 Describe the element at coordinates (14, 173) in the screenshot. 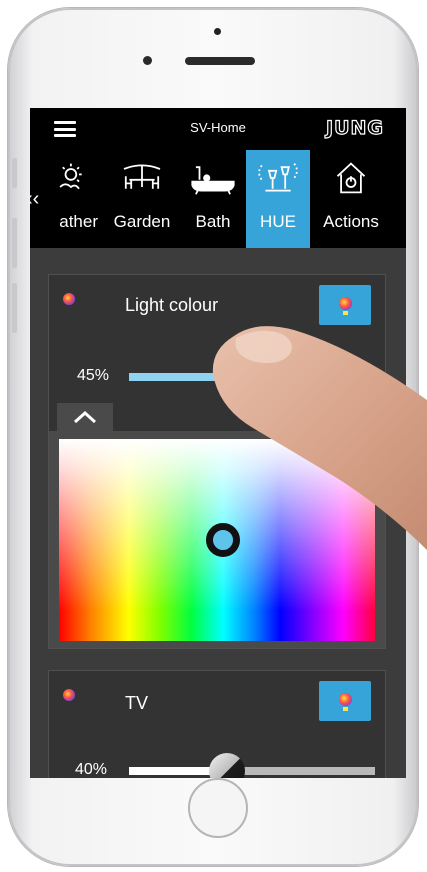

I see `mute-switch` at that location.